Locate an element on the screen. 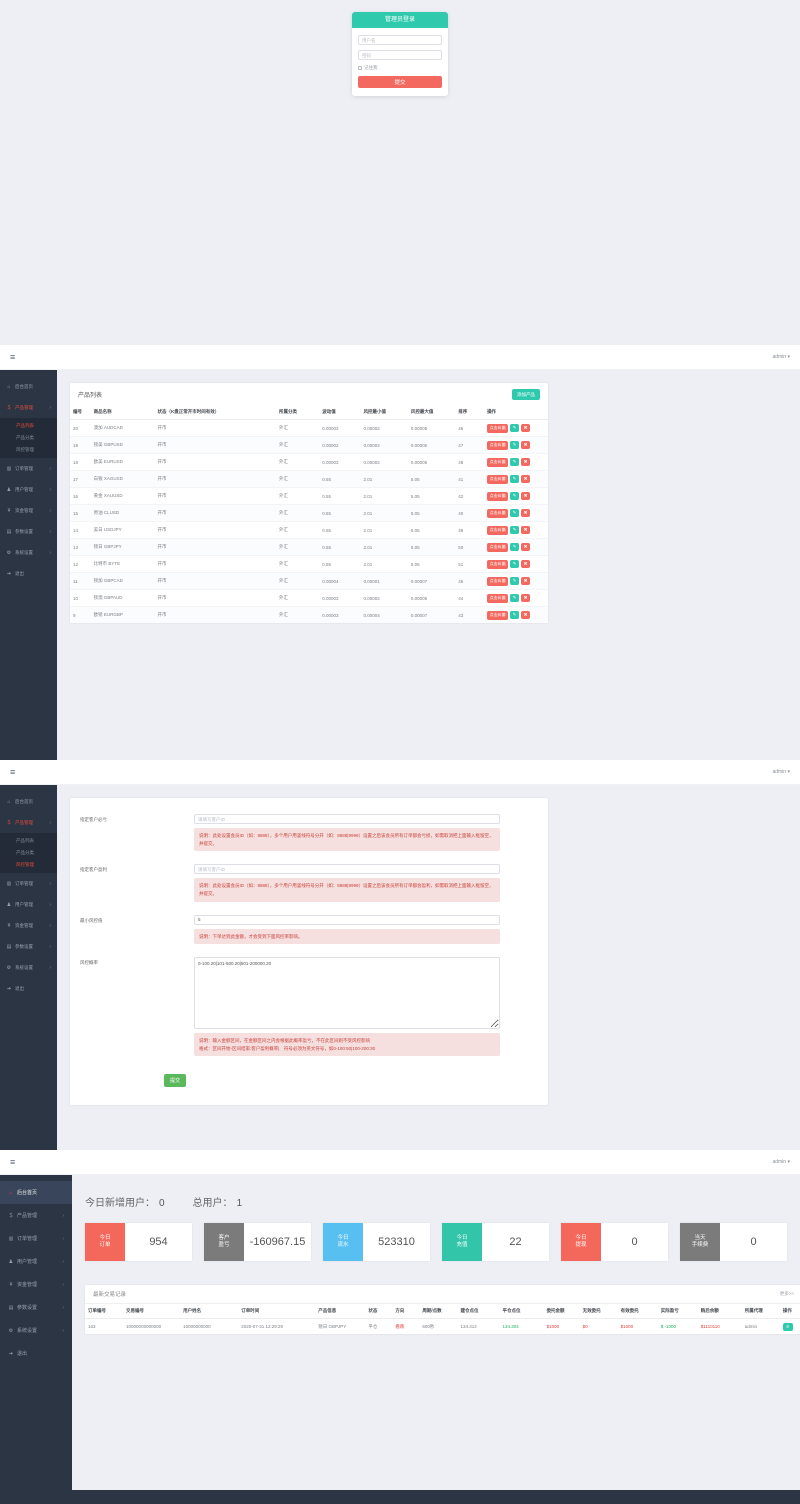 The width and height of the screenshot is (800, 1504). gear-icon: ⚙ is located at coordinates (9, 967).